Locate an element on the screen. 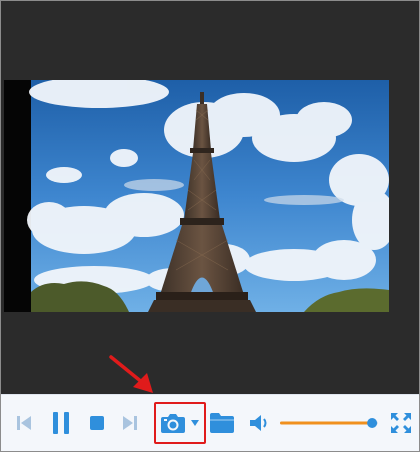 The image size is (420, 452). speaker-icon is located at coordinates (258, 423).